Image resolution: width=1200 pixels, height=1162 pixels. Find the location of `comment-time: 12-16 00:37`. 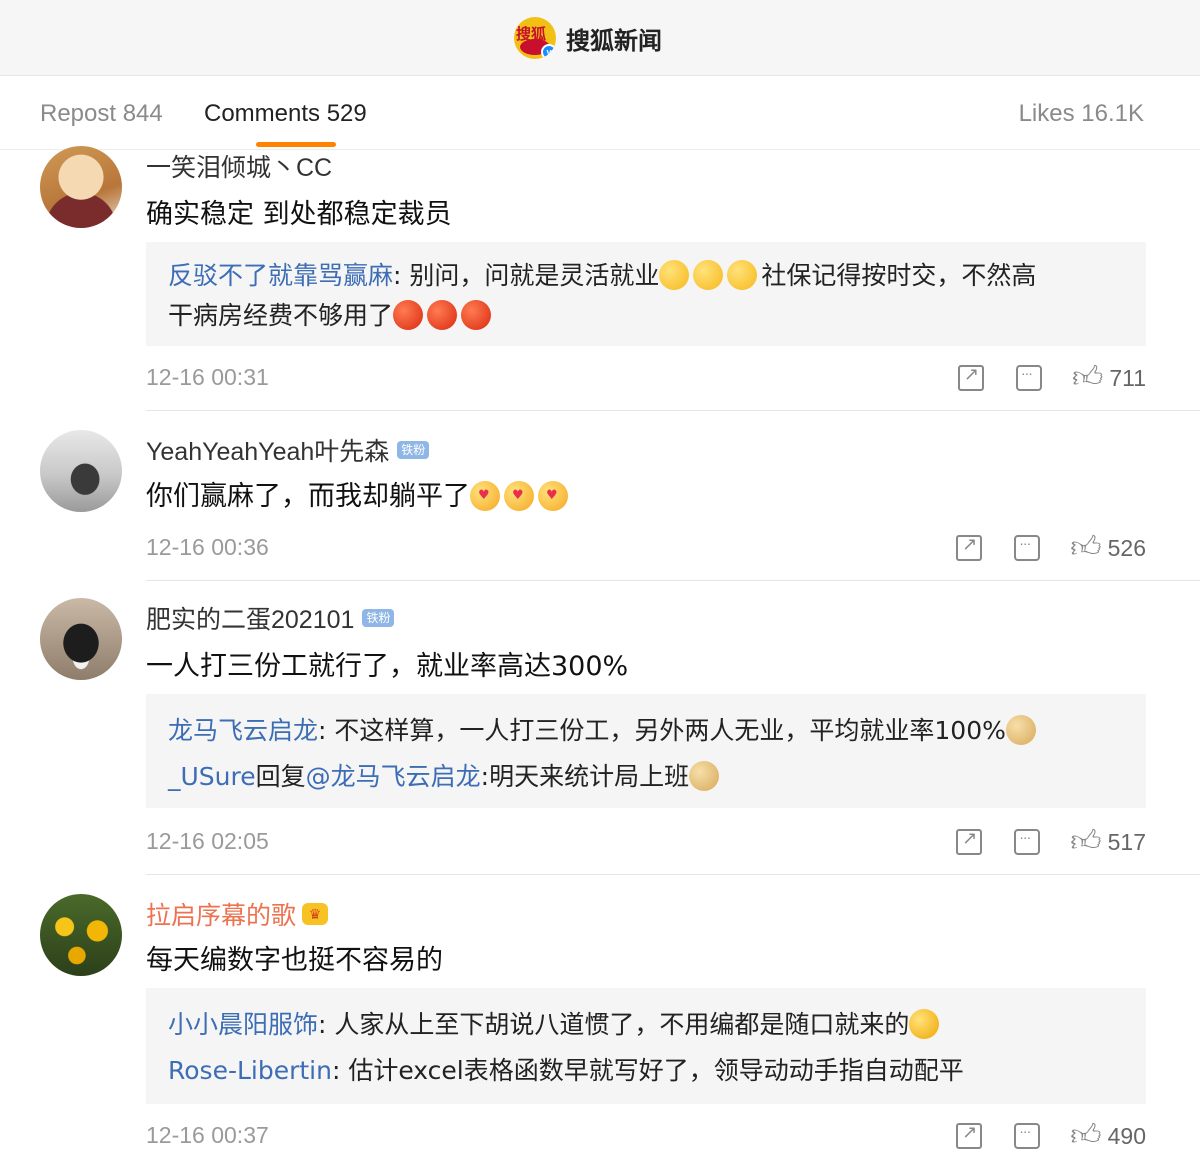

comment-time: 12-16 00:37 is located at coordinates (207, 1135).